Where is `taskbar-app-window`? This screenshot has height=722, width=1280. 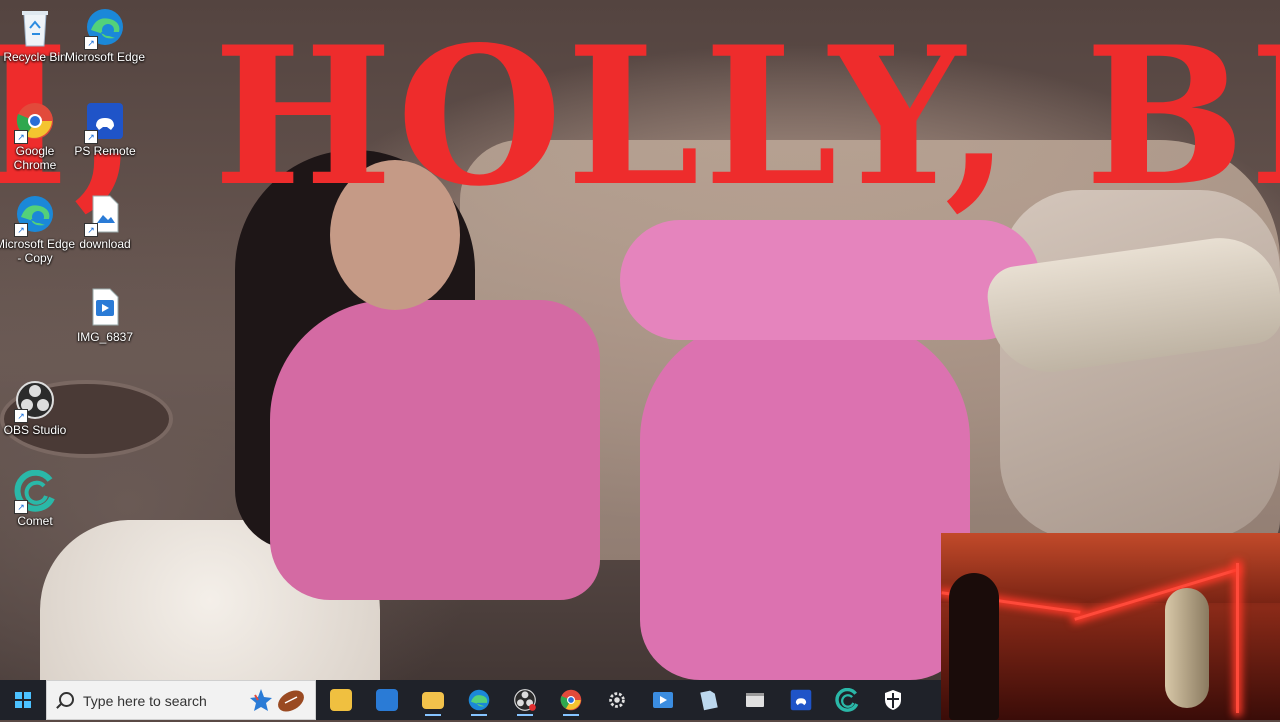 taskbar-app-window is located at coordinates (755, 700).